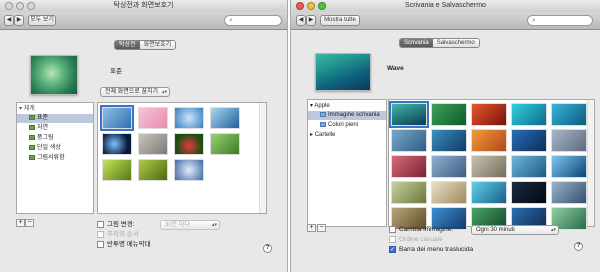 This screenshot has width=600, height=272. I want to click on tree-group-system: ▾ 체계, so click(55, 109).